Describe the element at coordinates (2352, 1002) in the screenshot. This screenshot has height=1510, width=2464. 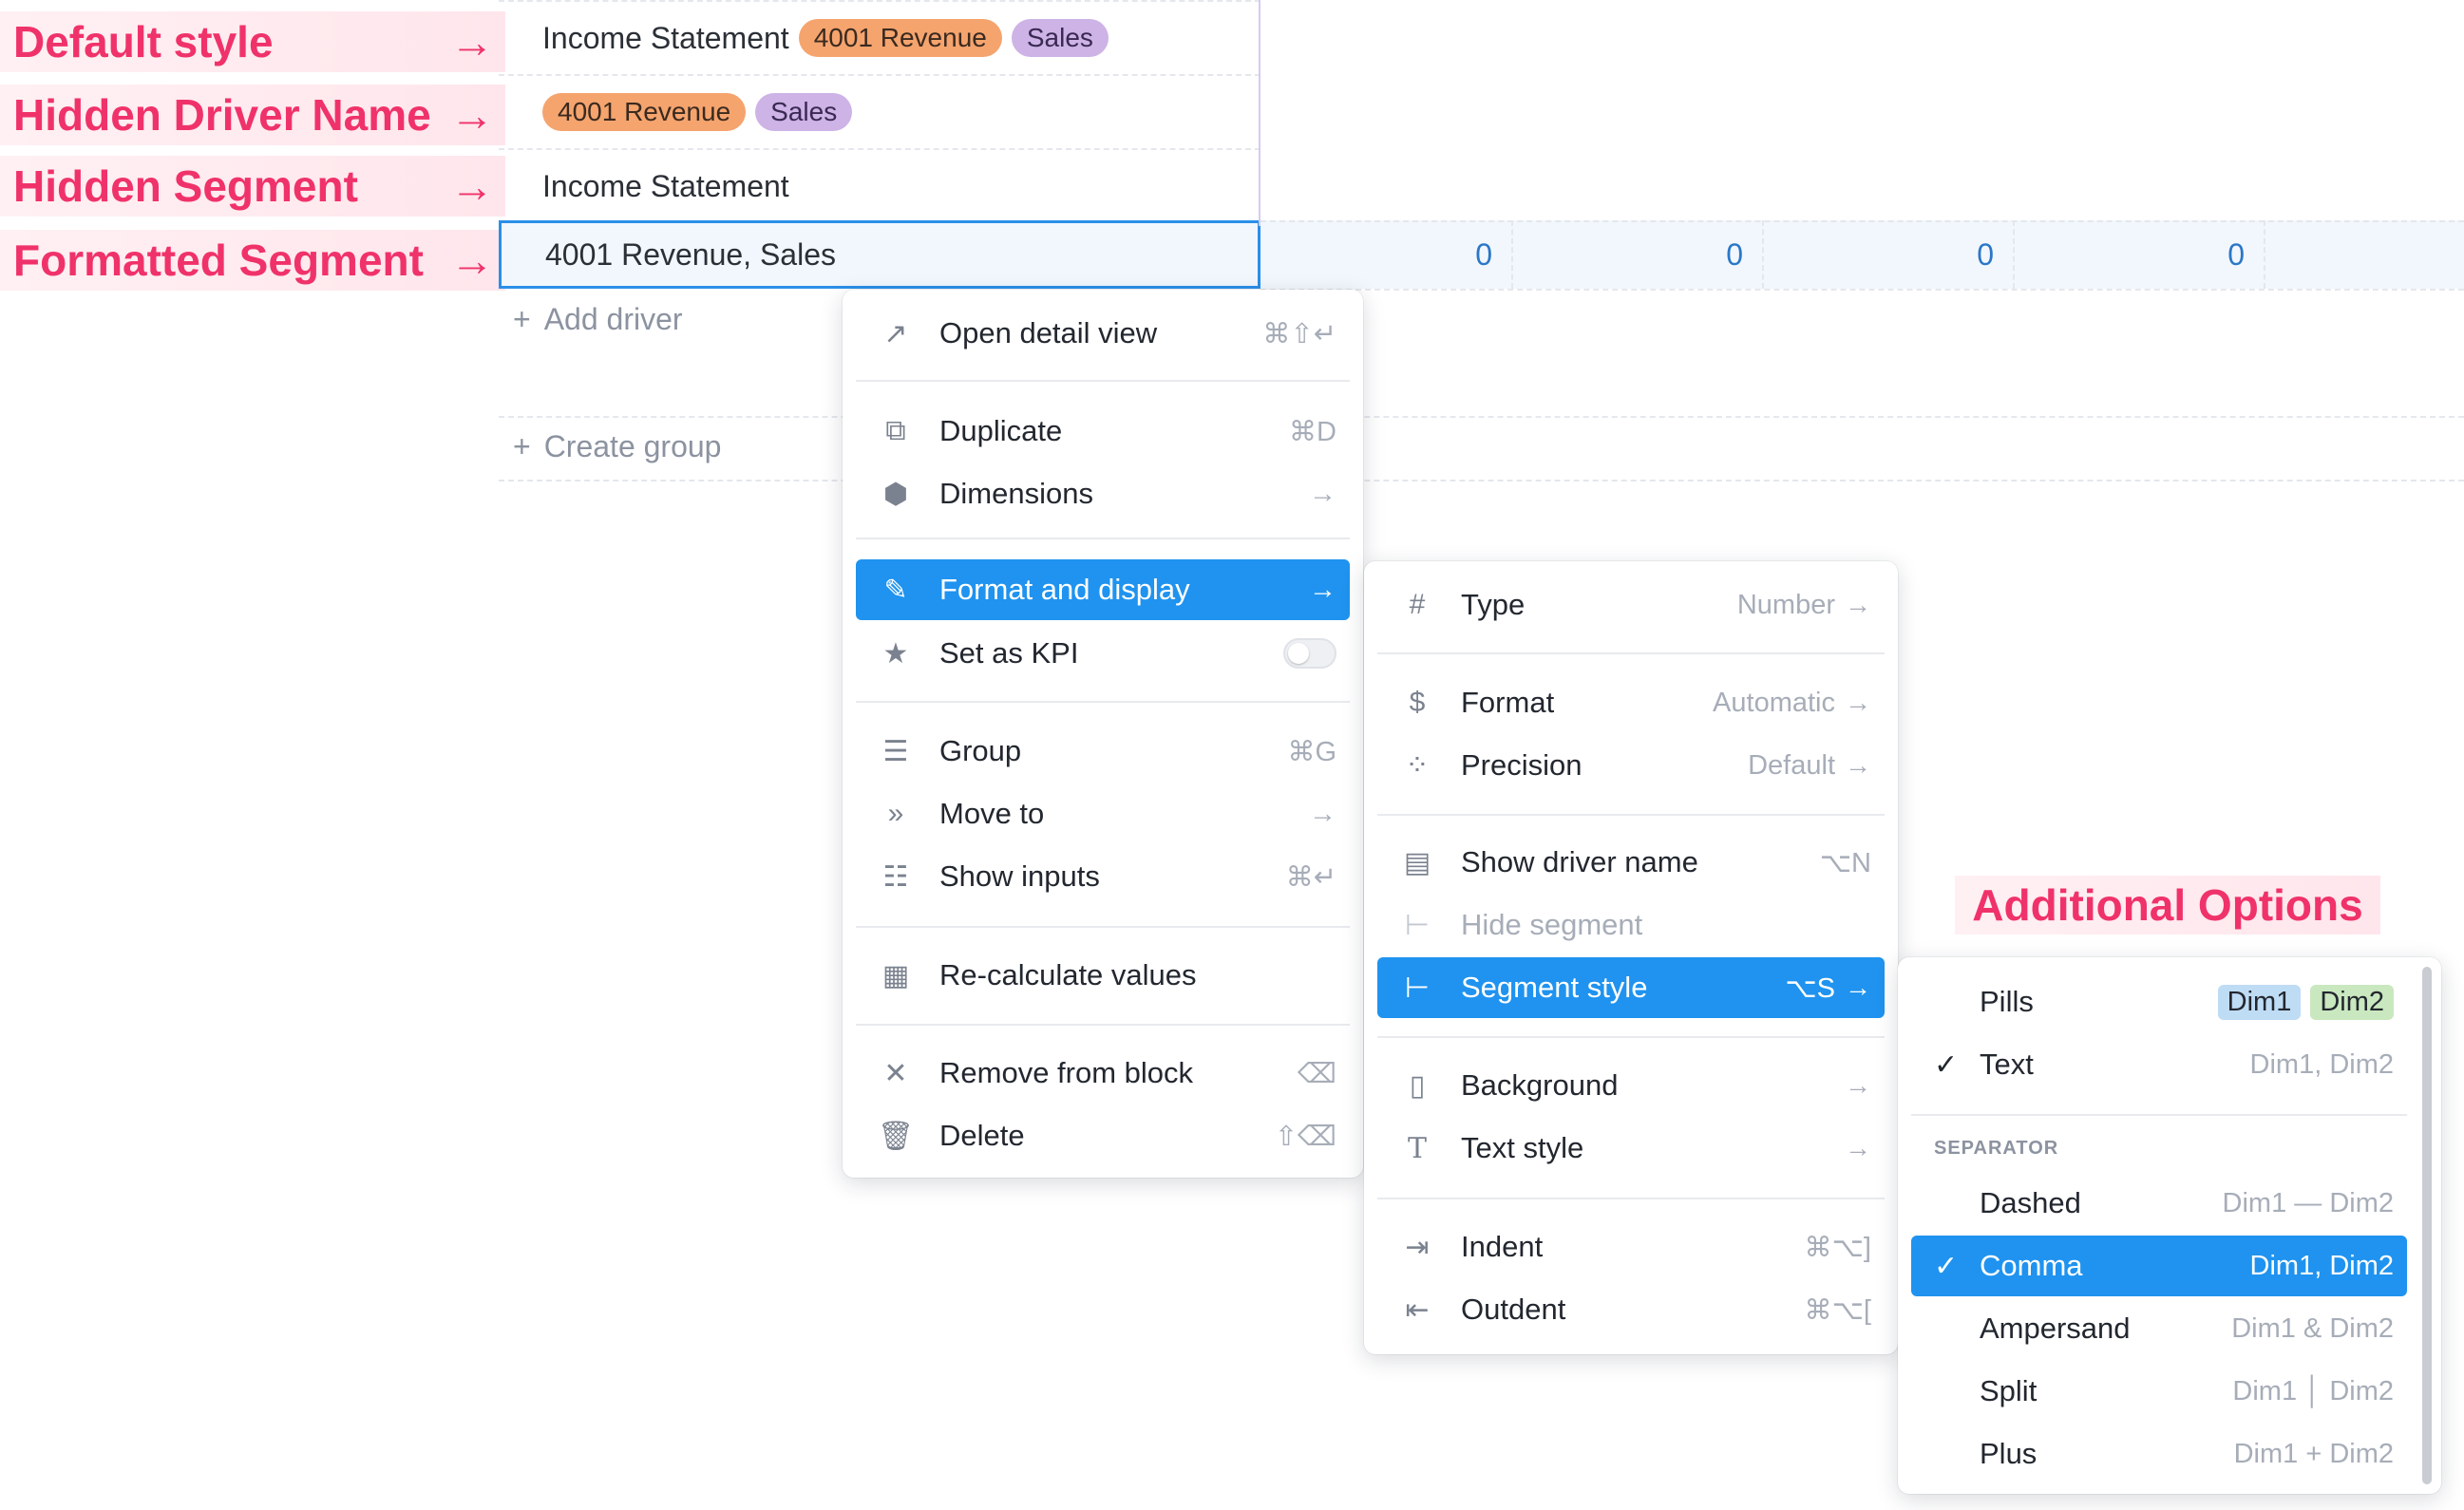
I see `preview-pill: Dim2` at that location.